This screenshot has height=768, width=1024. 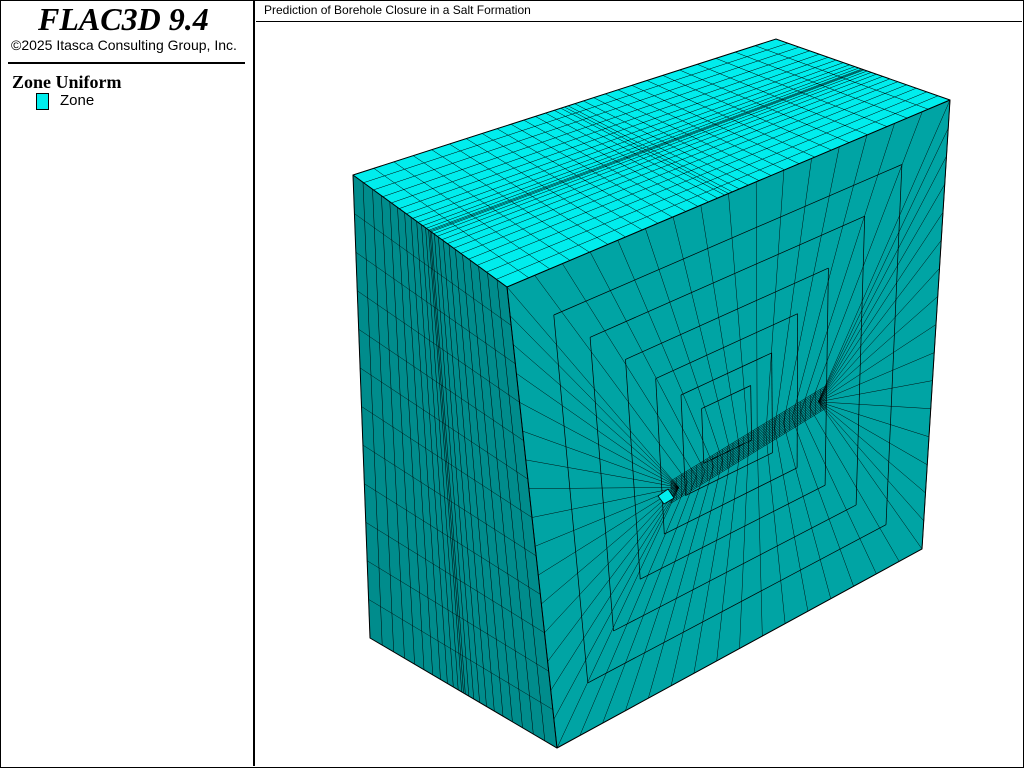 What do you see at coordinates (67, 82) in the screenshot?
I see `legend-title: Zone Uniform` at bounding box center [67, 82].